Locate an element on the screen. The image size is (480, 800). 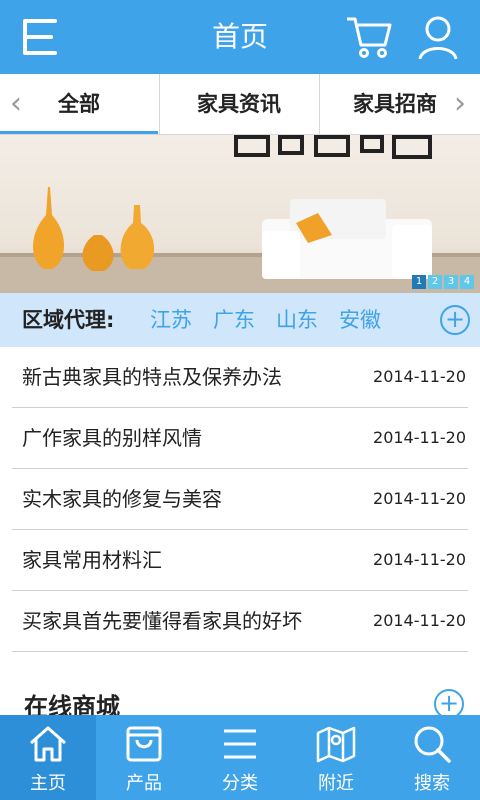
news-title: 买家具首先要懂得看家具的好坏 is located at coordinates (162, 621).